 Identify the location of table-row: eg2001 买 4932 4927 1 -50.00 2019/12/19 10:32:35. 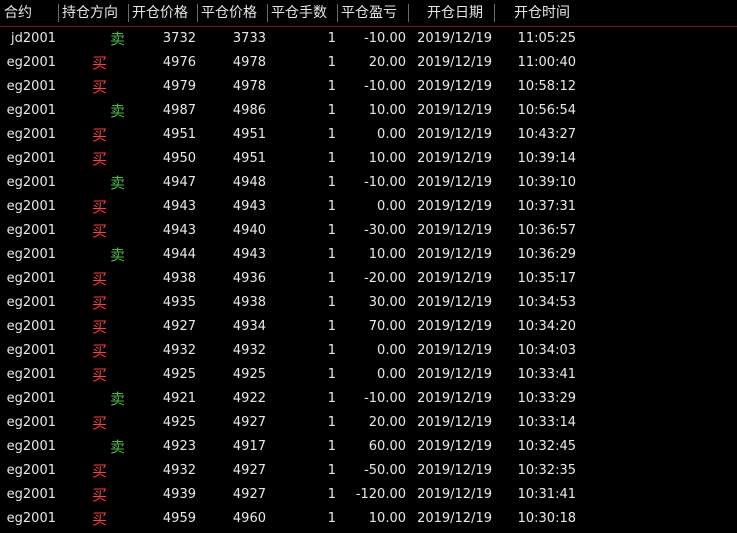
(368, 471).